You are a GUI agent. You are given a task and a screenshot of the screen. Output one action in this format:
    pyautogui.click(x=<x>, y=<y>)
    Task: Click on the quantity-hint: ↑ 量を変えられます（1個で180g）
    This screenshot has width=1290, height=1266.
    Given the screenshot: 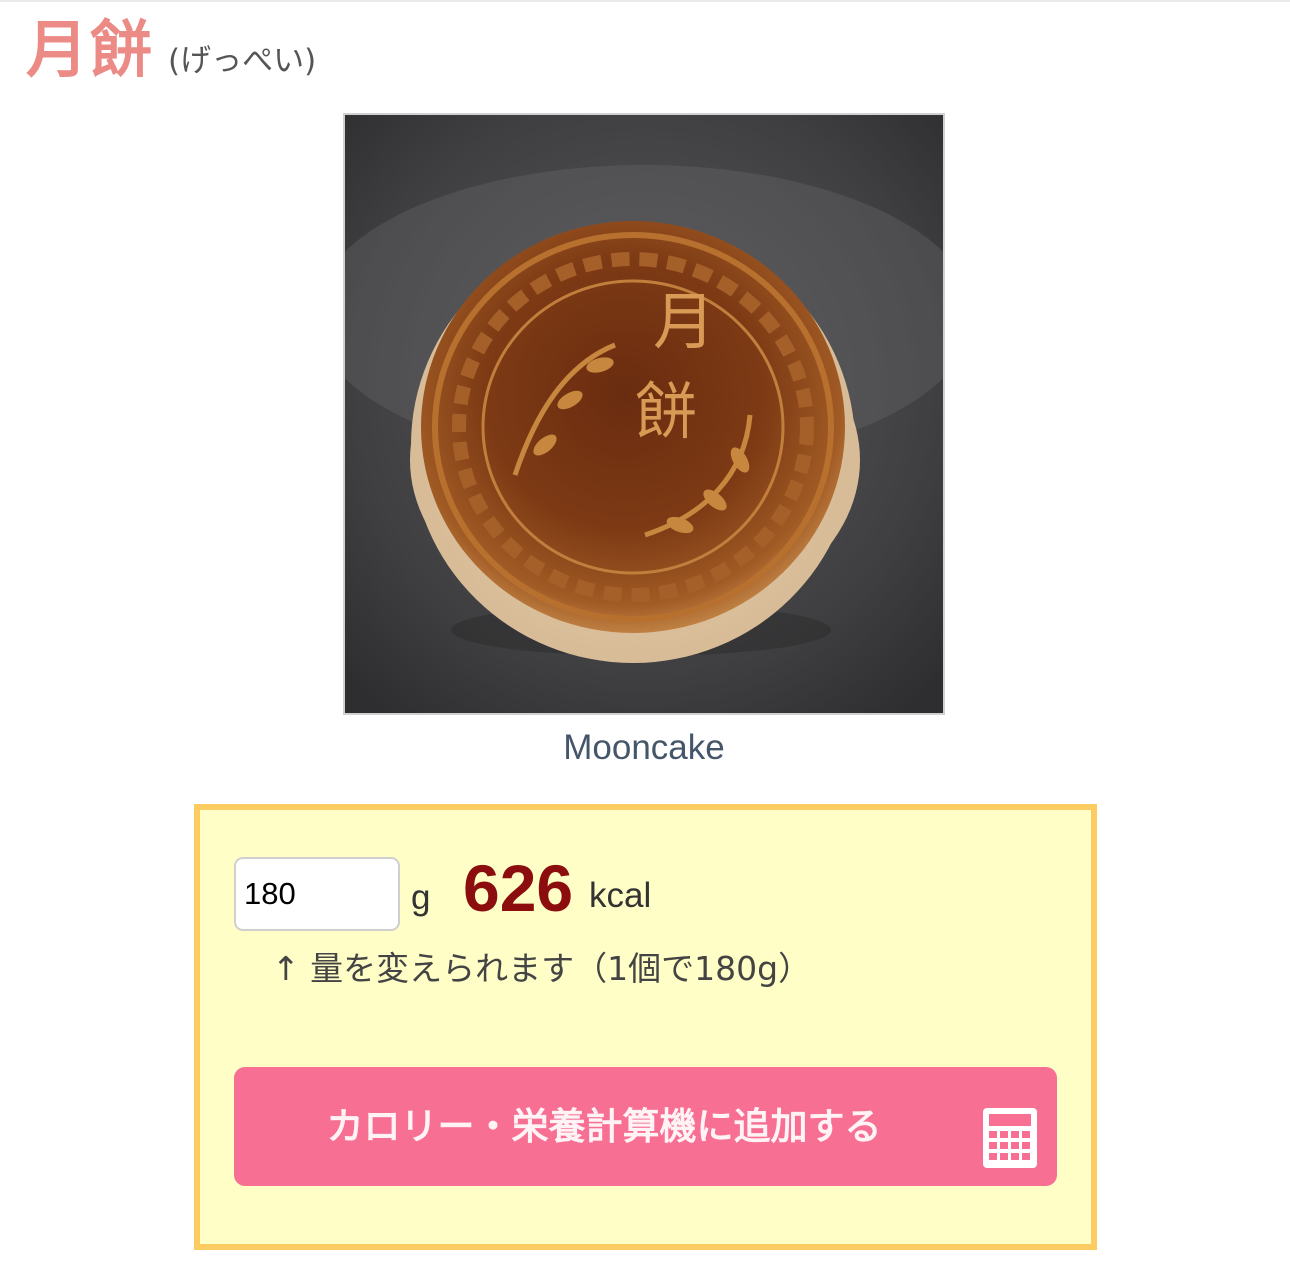 What is the action you would take?
    pyautogui.click(x=542, y=968)
    